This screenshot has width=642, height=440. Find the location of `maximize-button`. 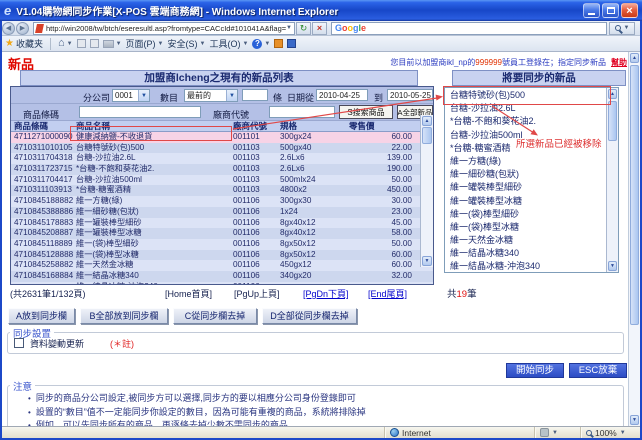

maximize-button is located at coordinates (610, 10).